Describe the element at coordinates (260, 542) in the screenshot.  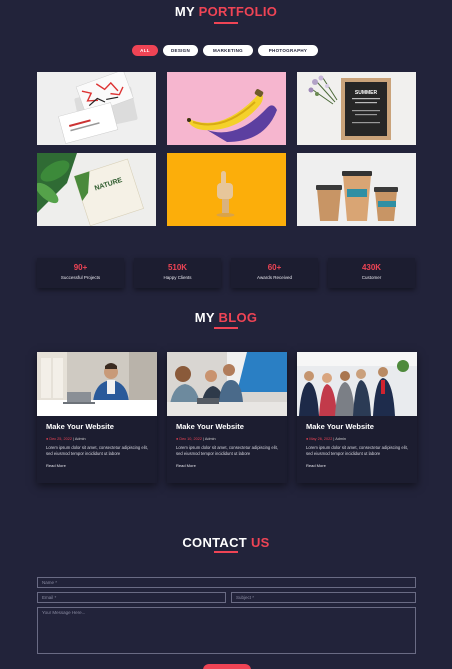
I see `contact-title-accent: US` at that location.